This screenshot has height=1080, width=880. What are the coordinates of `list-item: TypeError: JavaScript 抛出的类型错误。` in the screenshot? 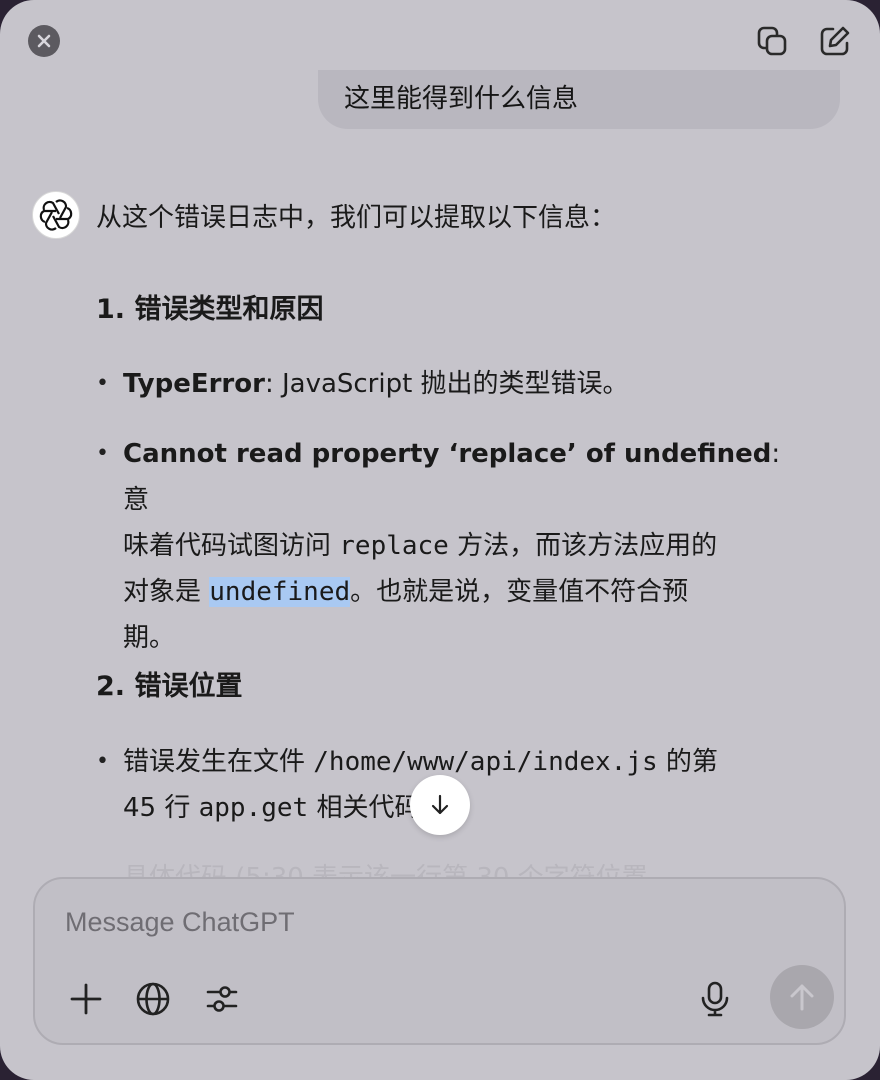 It's located at (441, 384).